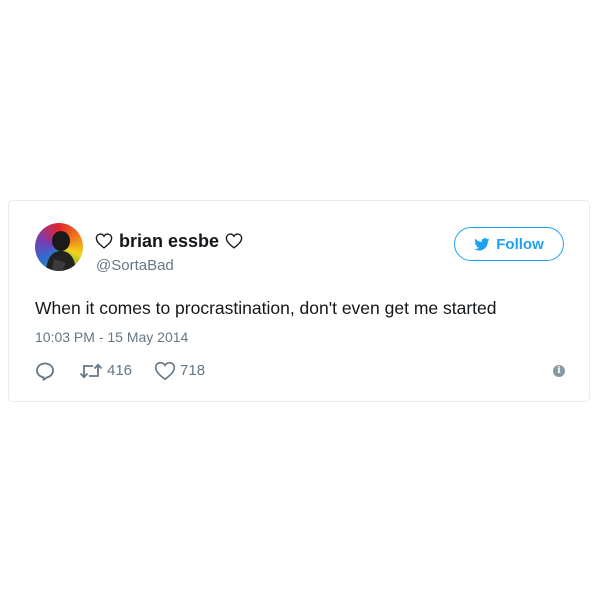 The width and height of the screenshot is (600, 600). Describe the element at coordinates (61, 251) in the screenshot. I see `avatar-figure` at that location.